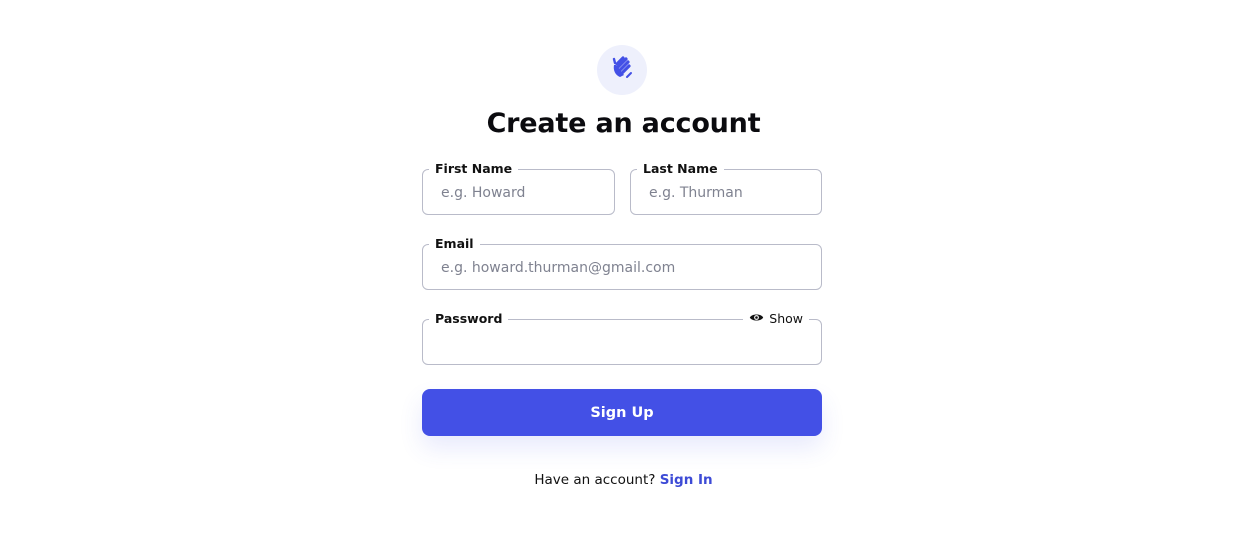 The image size is (1247, 558). Describe the element at coordinates (756, 319) in the screenshot. I see `eye-icon` at that location.